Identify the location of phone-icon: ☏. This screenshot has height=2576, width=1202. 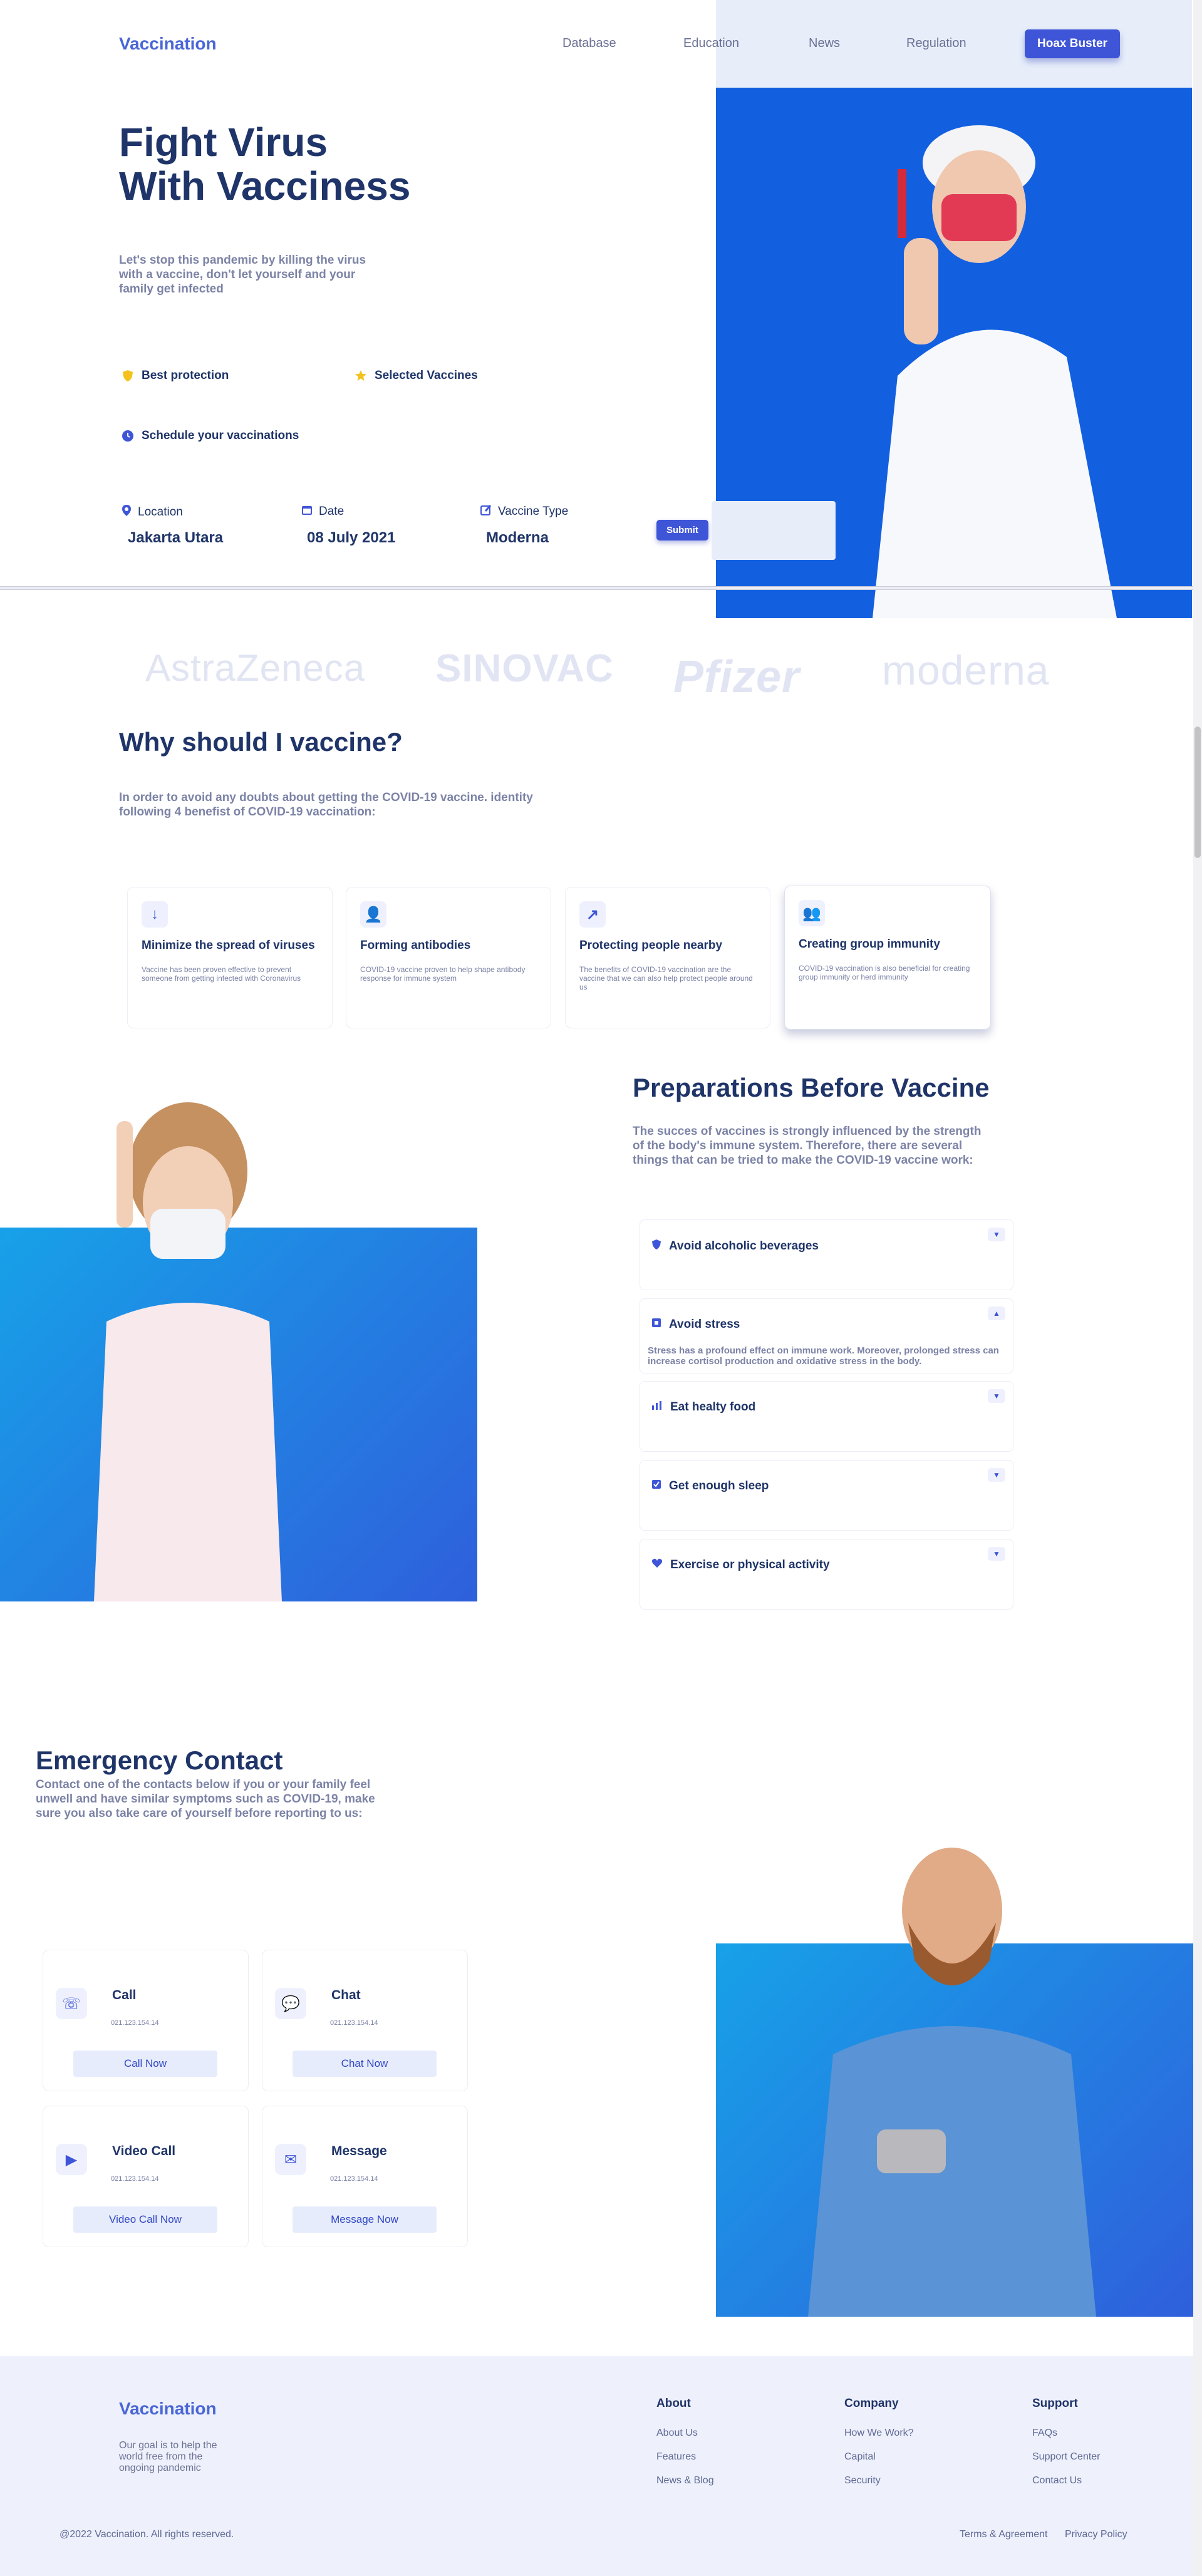
(71, 2003).